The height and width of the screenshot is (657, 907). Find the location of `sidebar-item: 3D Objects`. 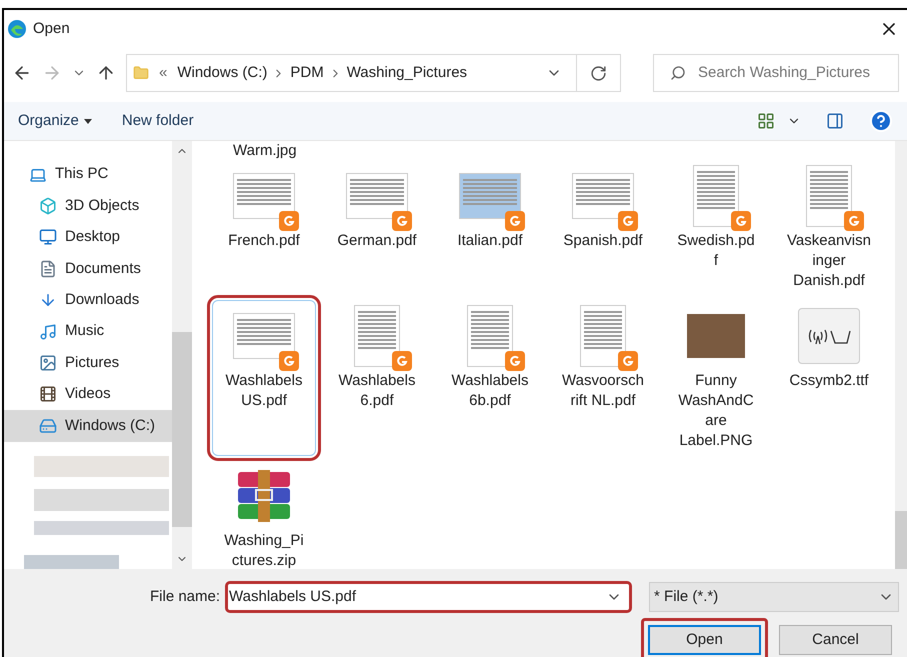

sidebar-item: 3D Objects is located at coordinates (88, 206).